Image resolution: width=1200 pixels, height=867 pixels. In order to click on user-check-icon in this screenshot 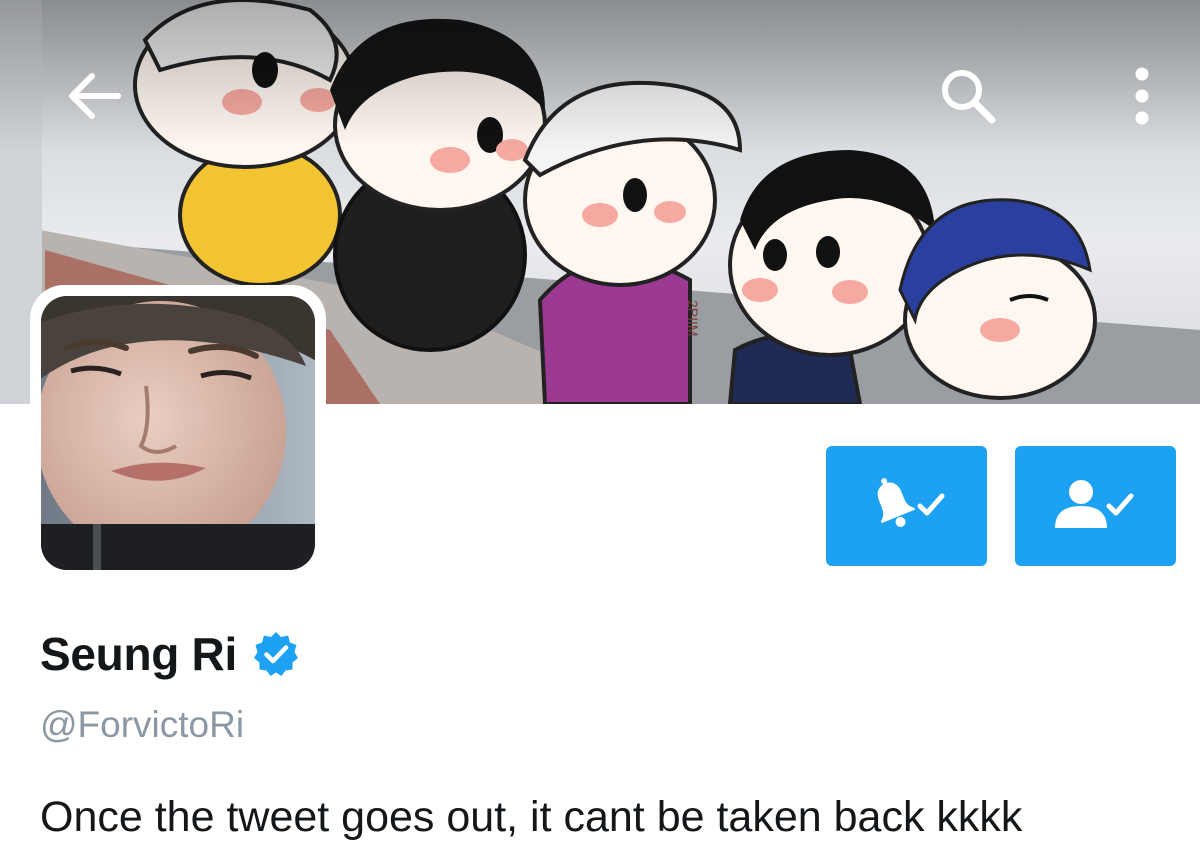, I will do `click(1093, 504)`.